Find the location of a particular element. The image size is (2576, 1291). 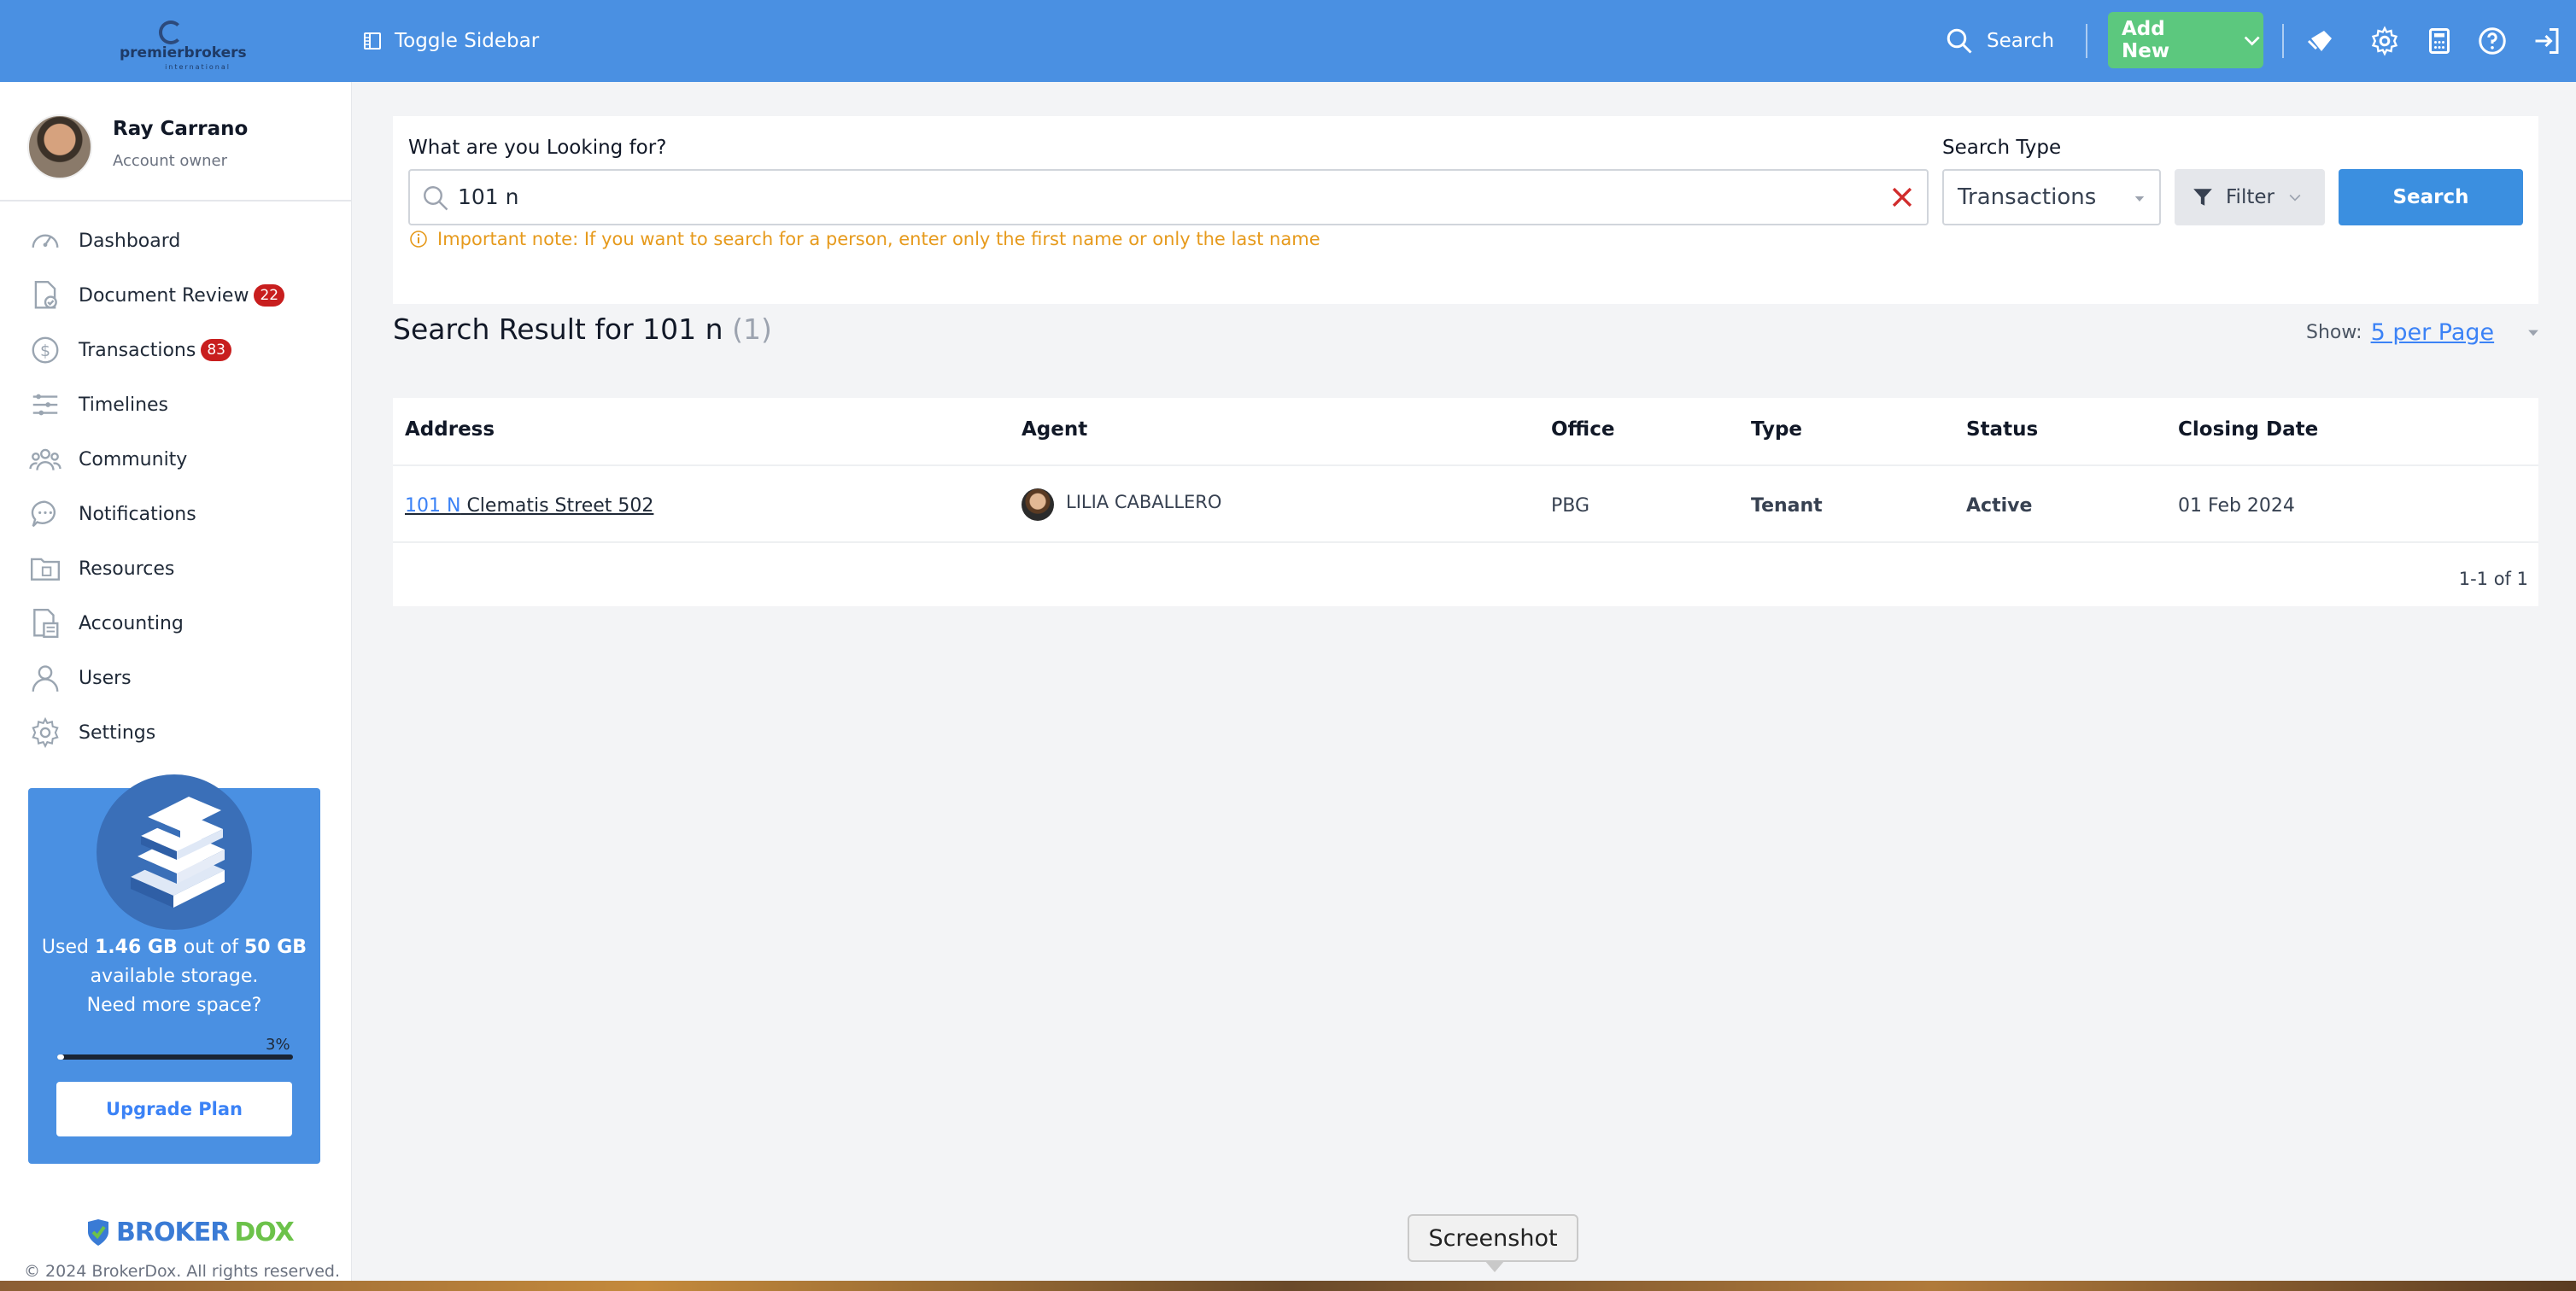

sidebar-item-label: Document Review is located at coordinates (164, 295).